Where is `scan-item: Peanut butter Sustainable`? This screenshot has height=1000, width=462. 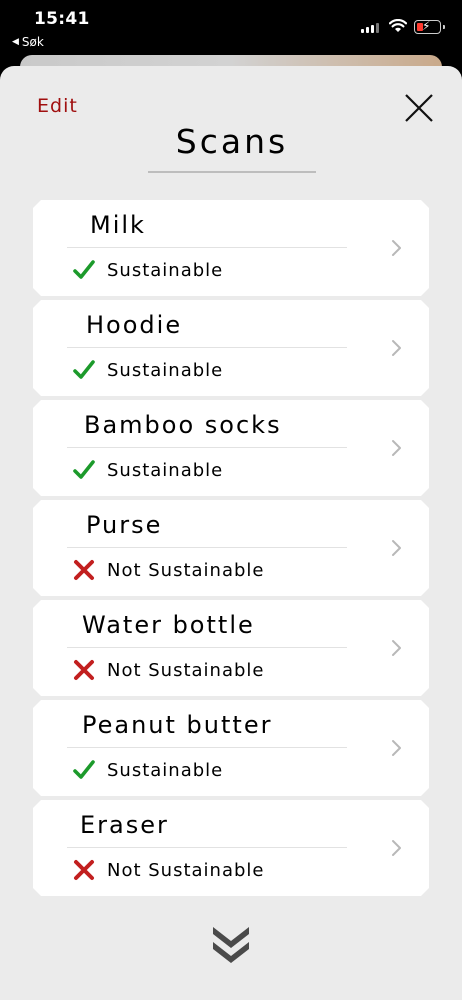
scan-item: Peanut butter Sustainable is located at coordinates (231, 748).